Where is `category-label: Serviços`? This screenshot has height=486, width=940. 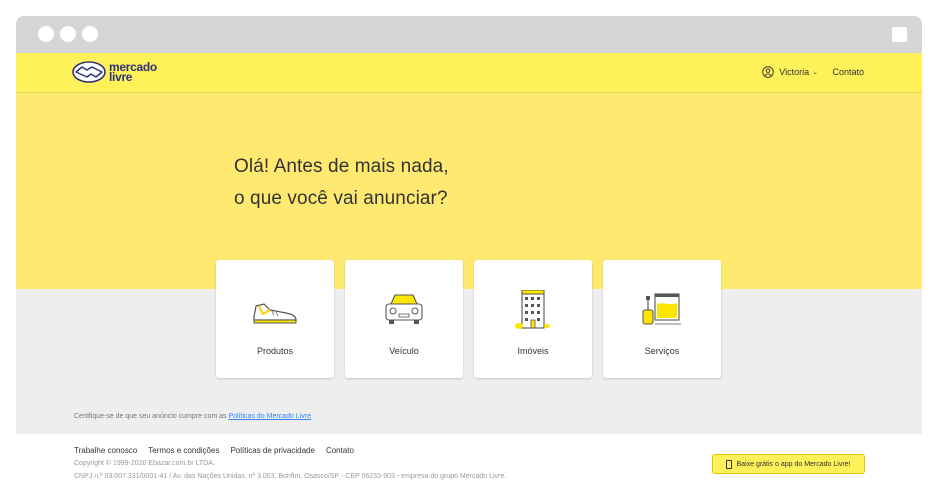 category-label: Serviços is located at coordinates (662, 351).